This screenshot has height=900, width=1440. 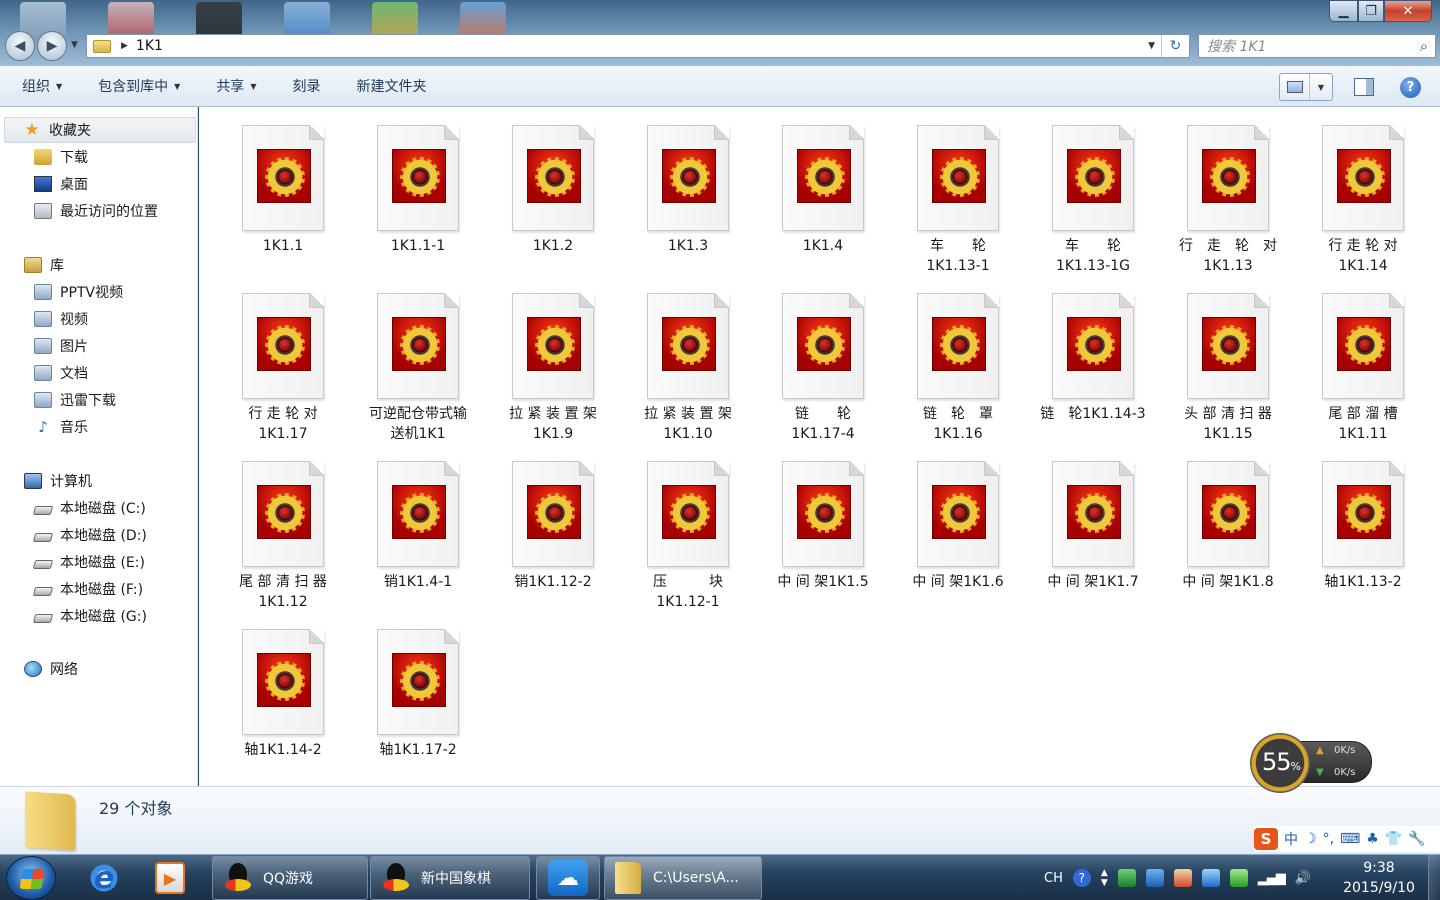 What do you see at coordinates (1151, 46) in the screenshot?
I see `address-dropdown-icon: ▼` at bounding box center [1151, 46].